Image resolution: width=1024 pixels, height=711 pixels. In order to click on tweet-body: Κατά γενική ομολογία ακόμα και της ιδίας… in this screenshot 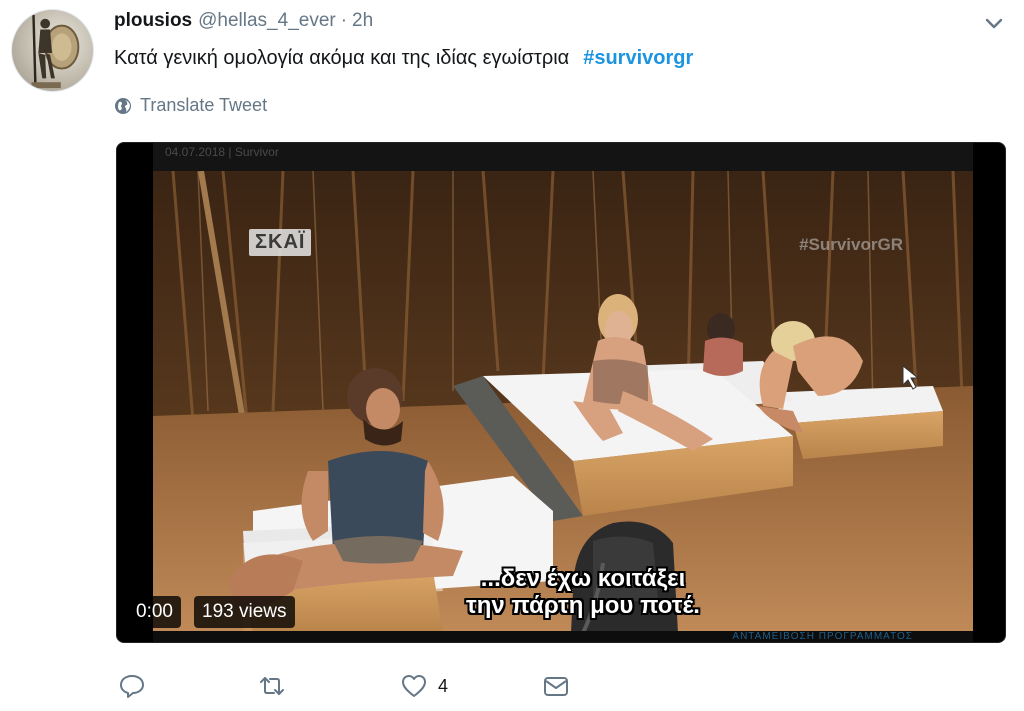, I will do `click(342, 58)`.